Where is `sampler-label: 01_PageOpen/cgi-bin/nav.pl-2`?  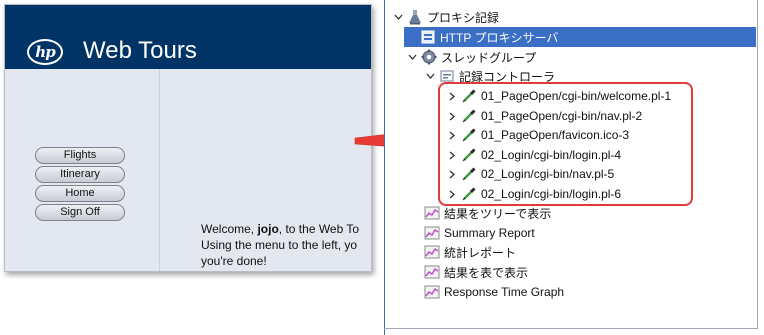
sampler-label: 01_PageOpen/cgi-bin/nav.pl-2 is located at coordinates (562, 116).